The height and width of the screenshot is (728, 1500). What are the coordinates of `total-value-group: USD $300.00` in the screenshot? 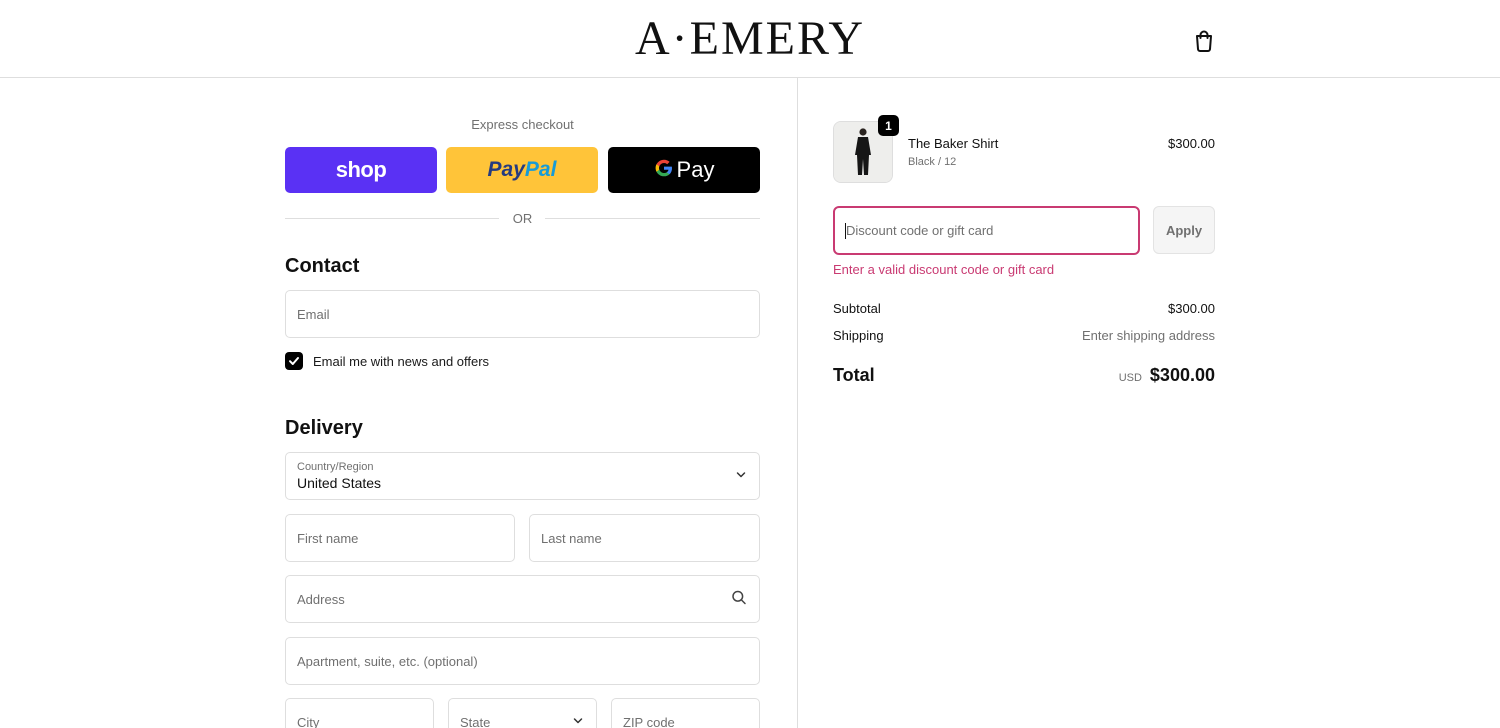 It's located at (1167, 375).